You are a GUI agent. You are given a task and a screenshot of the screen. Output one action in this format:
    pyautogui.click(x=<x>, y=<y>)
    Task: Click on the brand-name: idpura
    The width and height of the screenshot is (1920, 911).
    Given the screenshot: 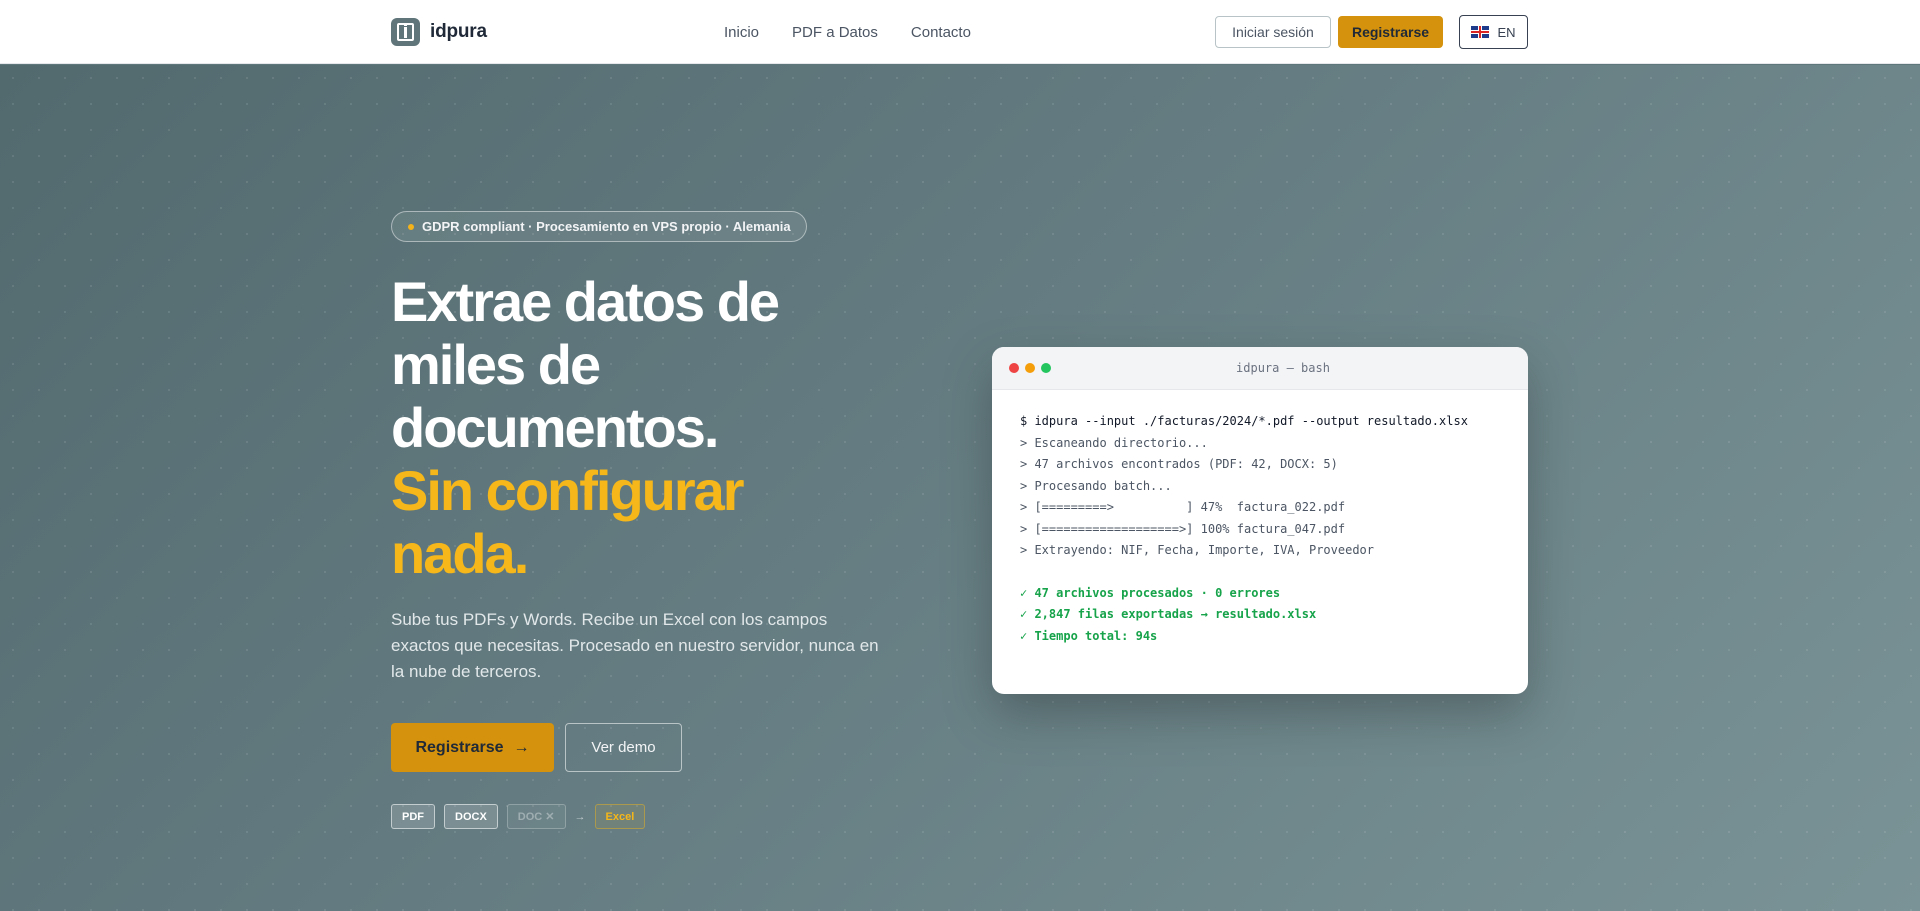 What is the action you would take?
    pyautogui.click(x=458, y=31)
    